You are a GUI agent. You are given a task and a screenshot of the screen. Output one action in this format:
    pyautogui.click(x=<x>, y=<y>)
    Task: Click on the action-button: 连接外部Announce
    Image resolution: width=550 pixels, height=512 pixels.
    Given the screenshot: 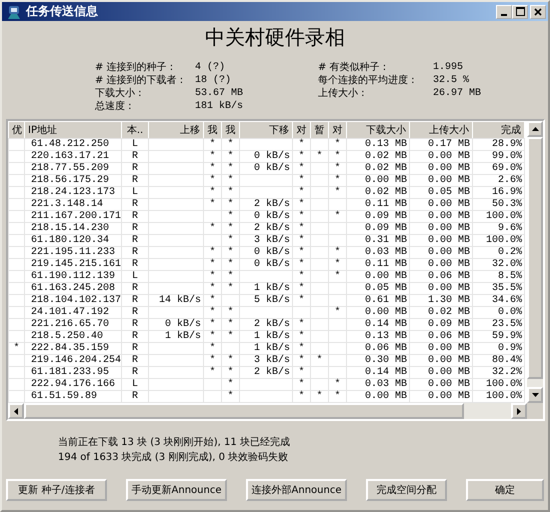 What is the action you would take?
    pyautogui.click(x=296, y=490)
    